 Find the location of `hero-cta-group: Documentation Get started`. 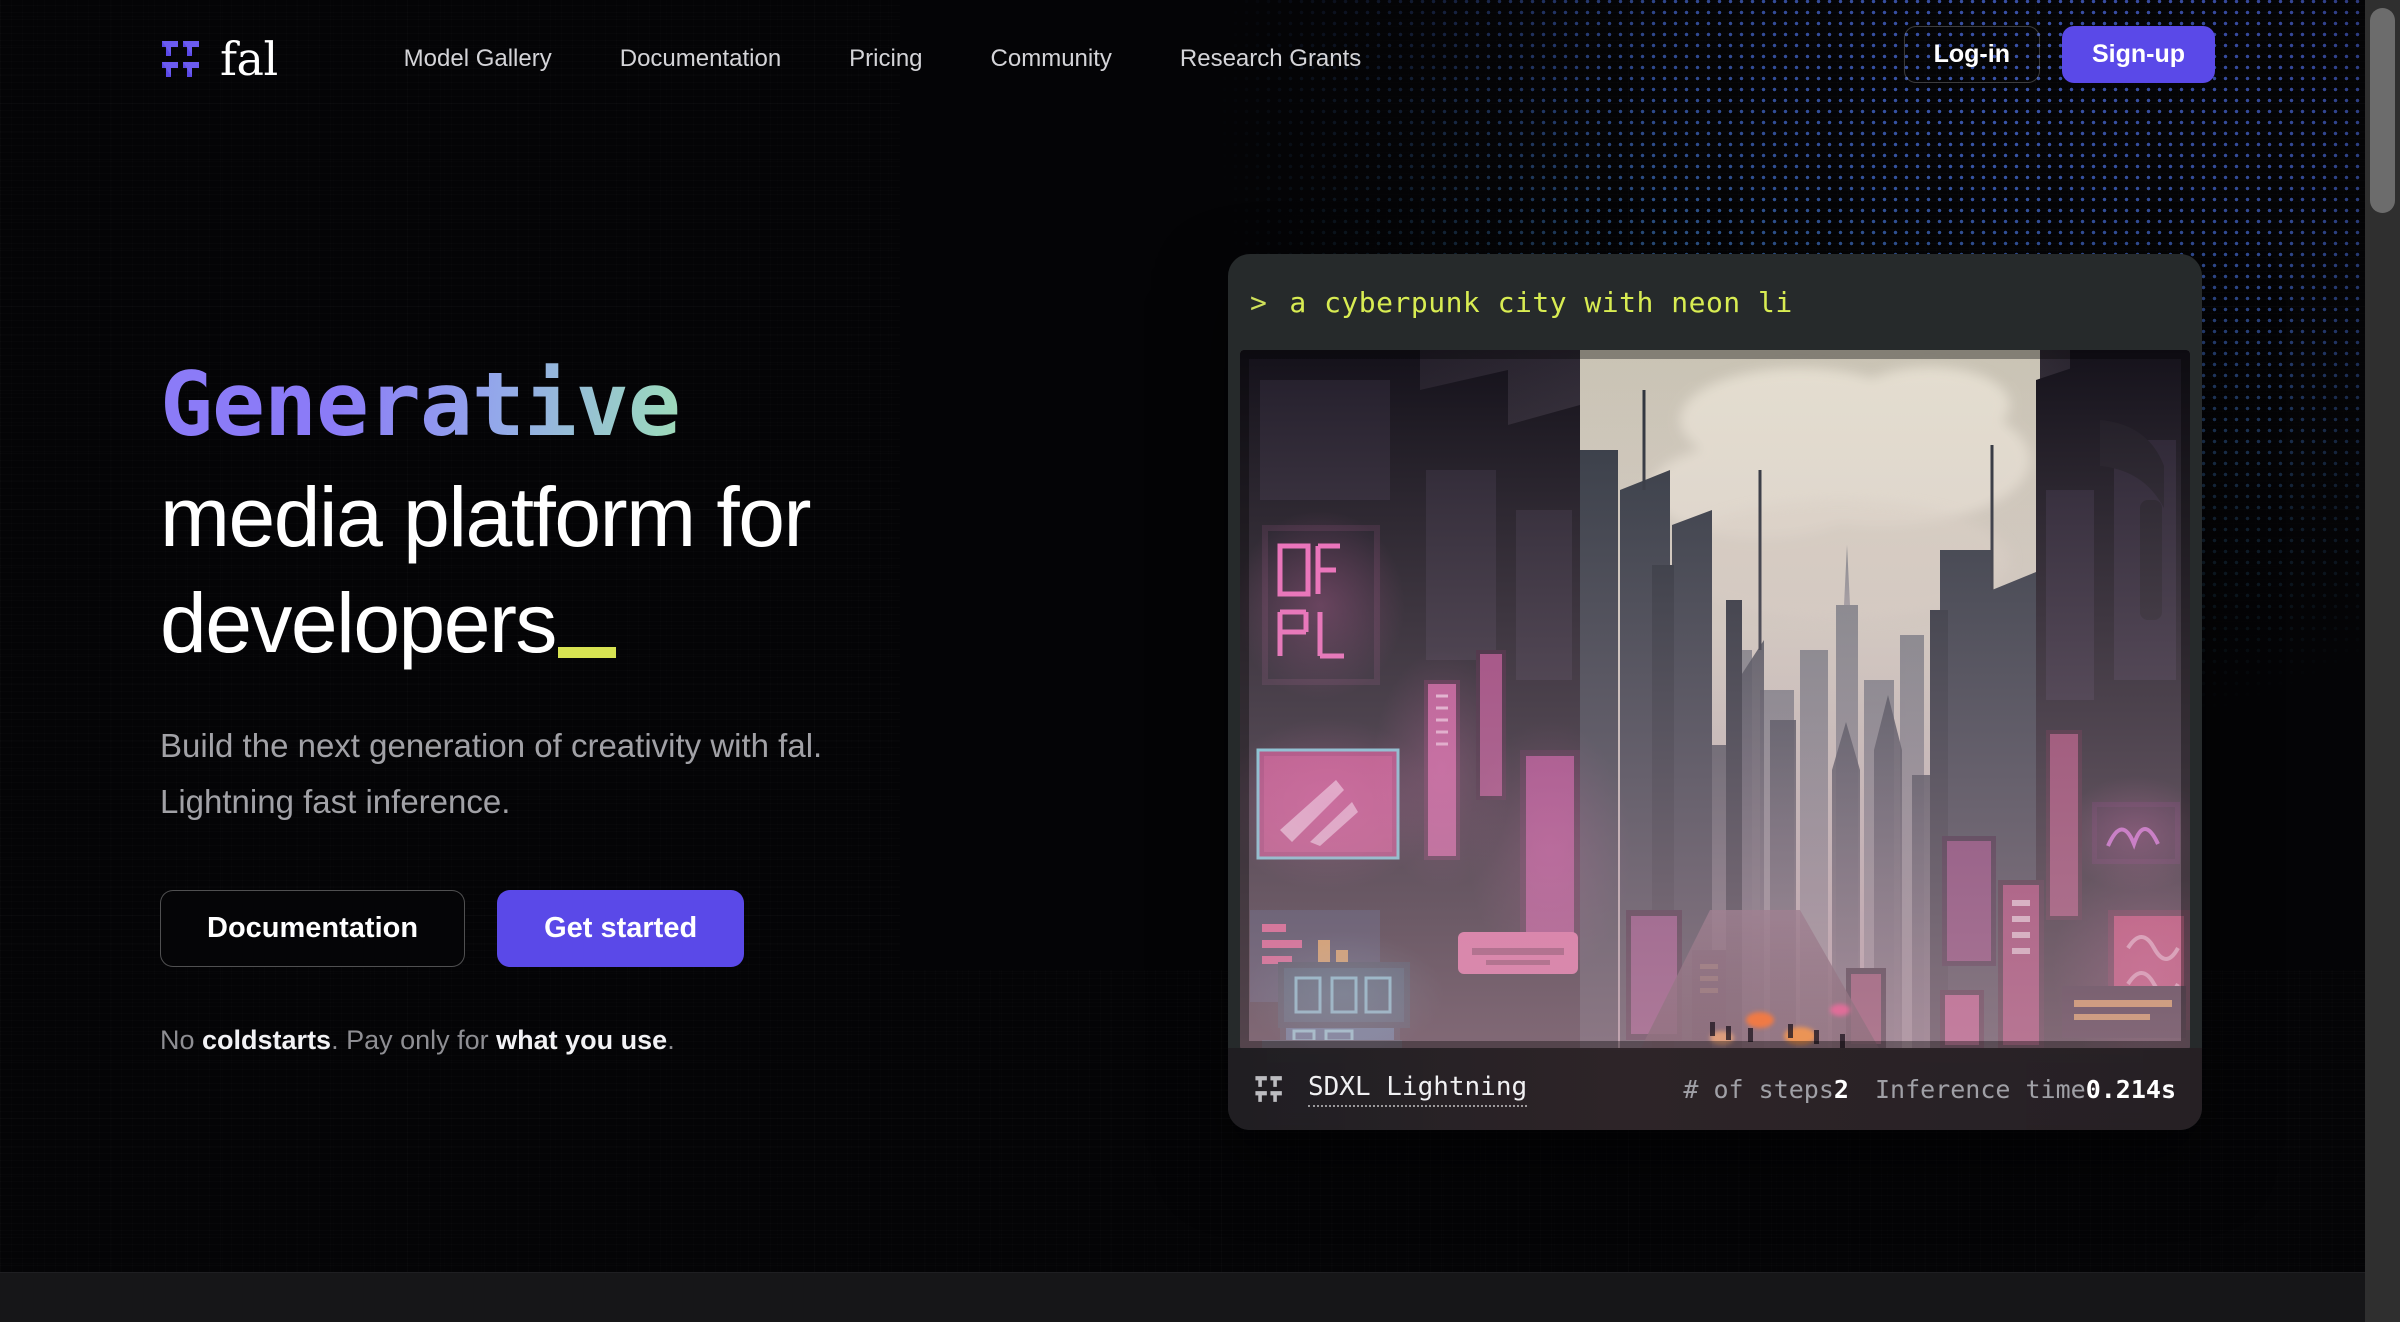

hero-cta-group: Documentation Get started is located at coordinates (660, 928).